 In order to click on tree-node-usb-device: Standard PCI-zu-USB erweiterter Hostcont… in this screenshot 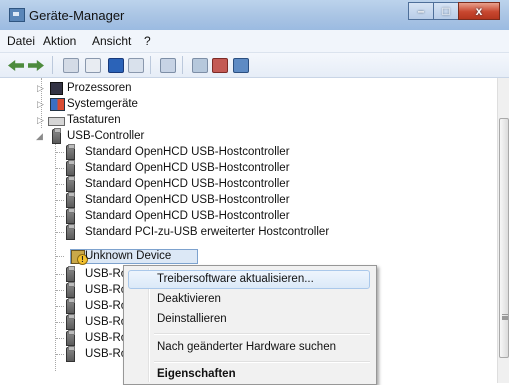, I will do `click(220, 232)`.